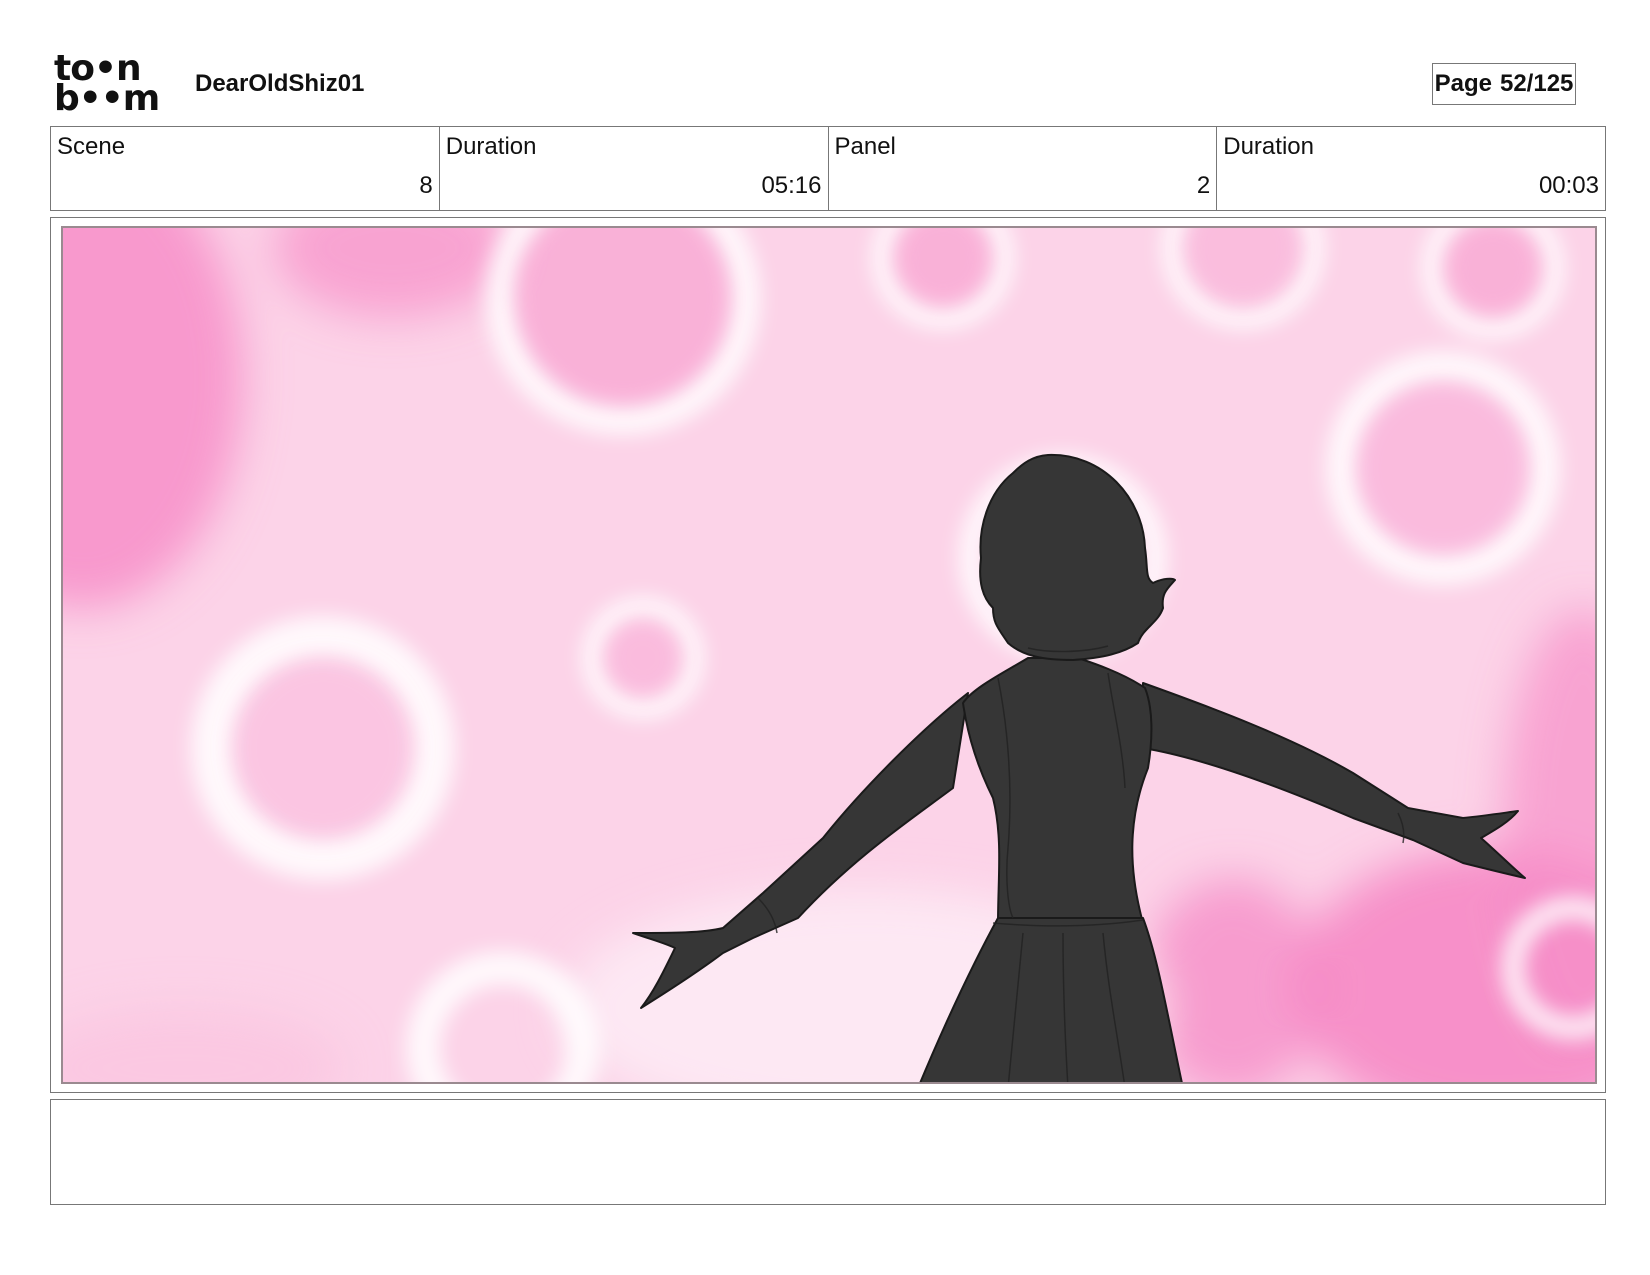 This screenshot has width=1650, height=1275. Describe the element at coordinates (634, 168) in the screenshot. I see `scene-duration-cell: Duration 05:16` at that location.